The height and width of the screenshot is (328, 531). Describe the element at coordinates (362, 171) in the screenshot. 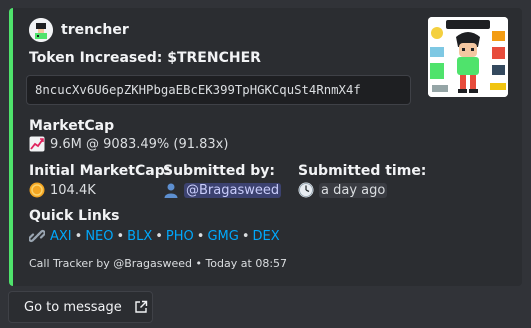

I see `submitted-time-label: Submitted time:` at that location.